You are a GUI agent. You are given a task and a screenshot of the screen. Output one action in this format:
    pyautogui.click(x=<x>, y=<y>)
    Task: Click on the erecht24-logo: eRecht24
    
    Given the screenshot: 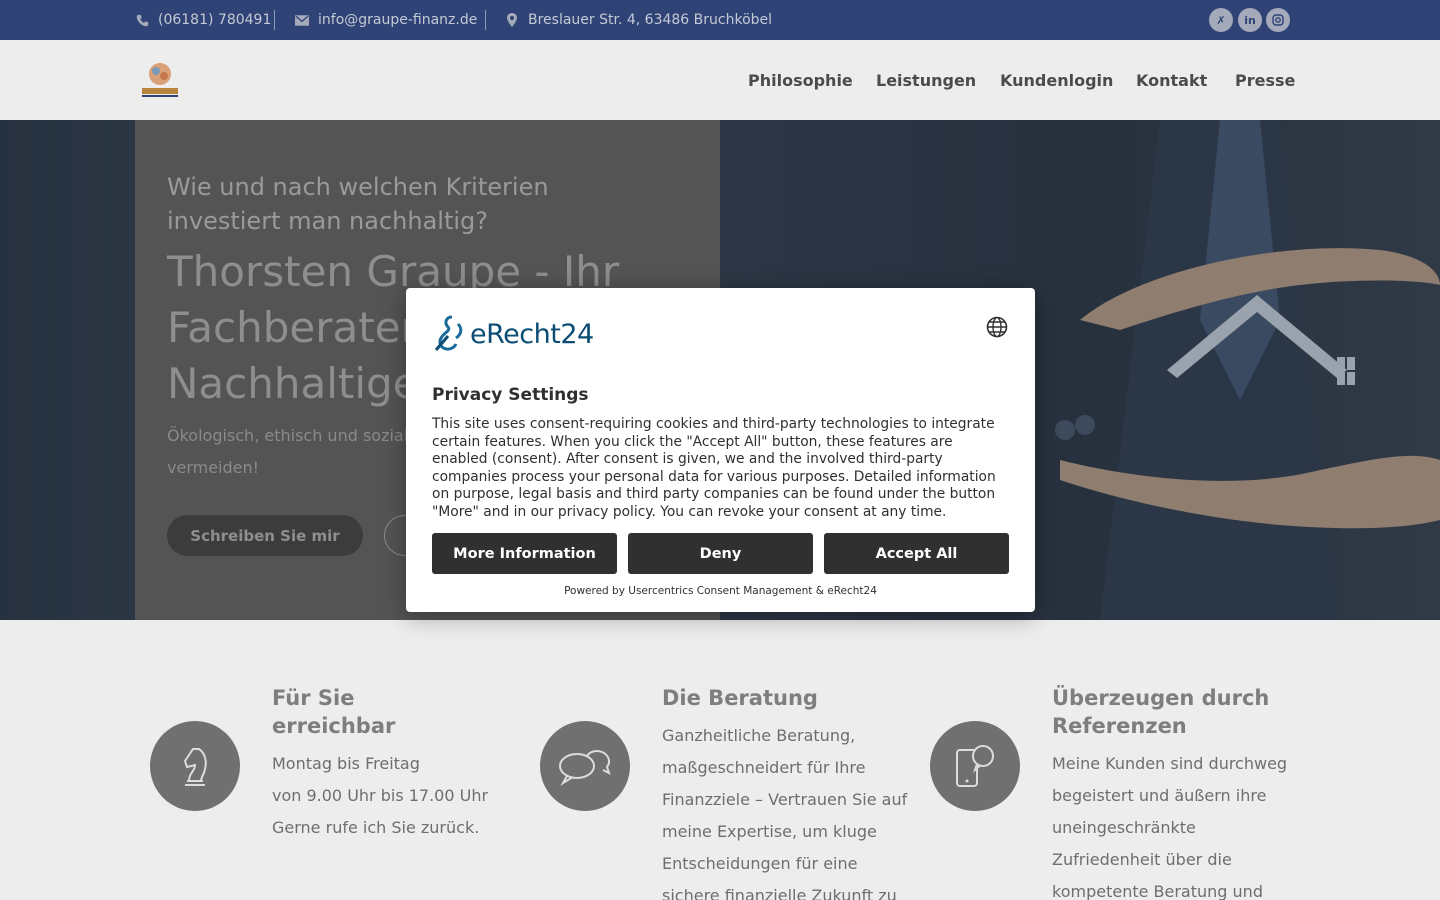 What is the action you would take?
    pyautogui.click(x=513, y=334)
    